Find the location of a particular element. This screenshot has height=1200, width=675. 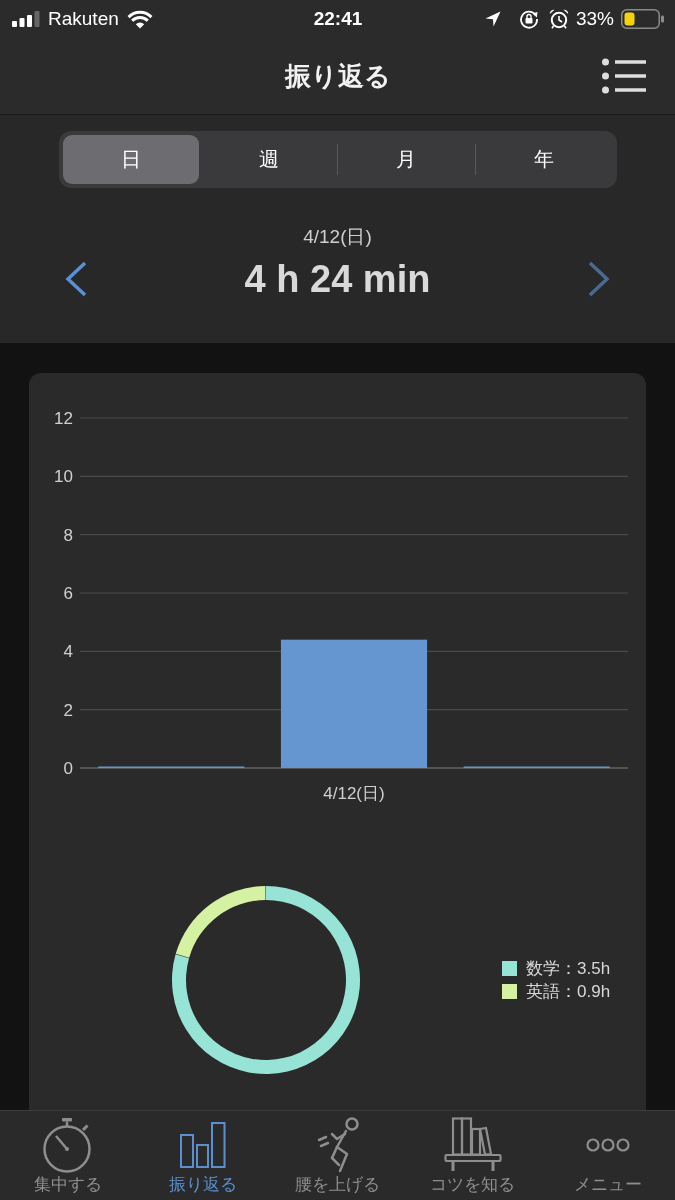

chevron-left-icon is located at coordinates (76, 279).